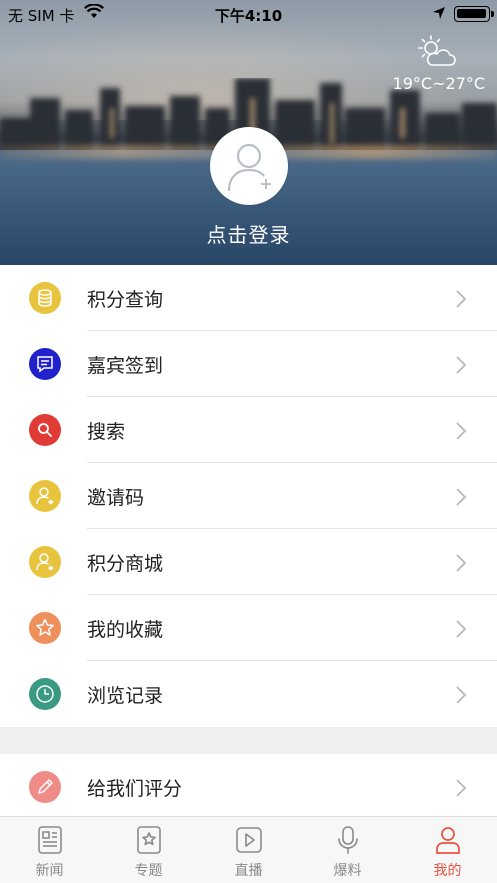 The width and height of the screenshot is (497, 883). I want to click on battery-icon, so click(474, 14).